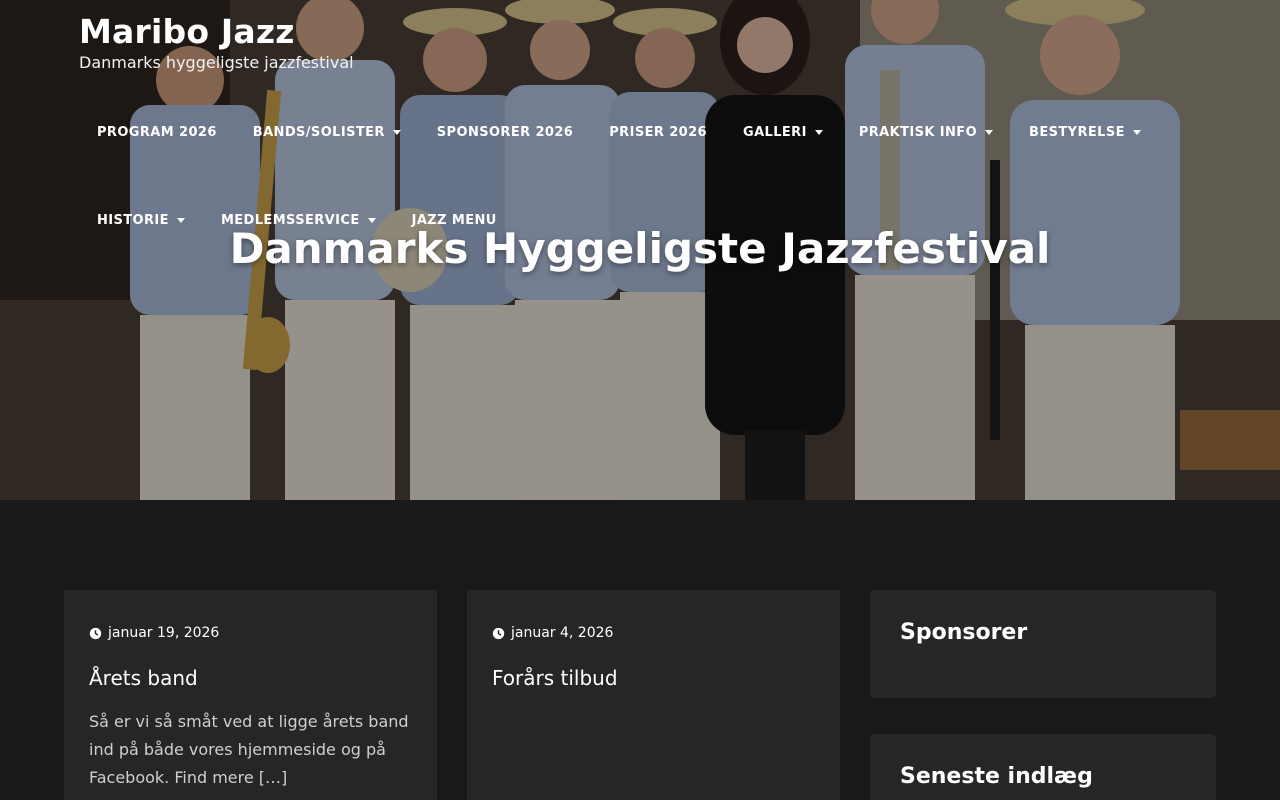 Image resolution: width=1280 pixels, height=800 pixels. What do you see at coordinates (918, 132) in the screenshot?
I see `nav-label: PRAKTISK INFO` at bounding box center [918, 132].